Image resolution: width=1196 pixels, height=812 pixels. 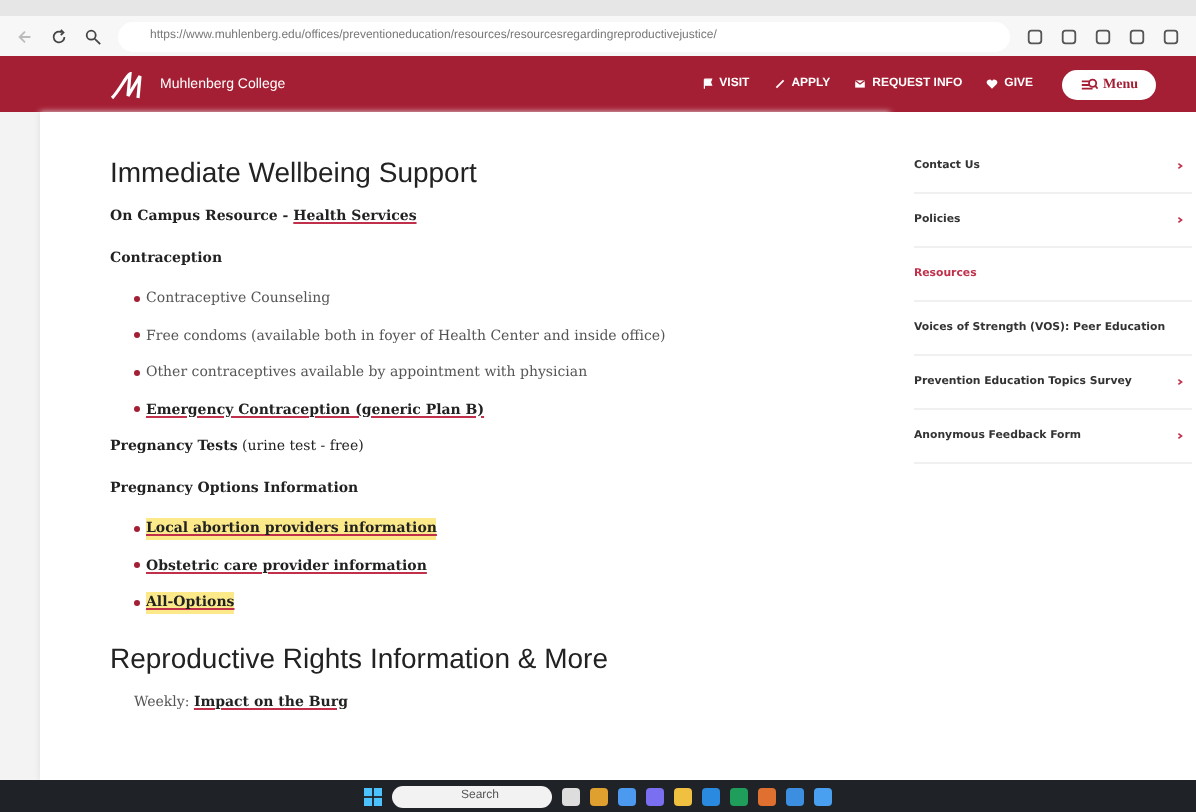 I want to click on reload-icon, so click(x=59, y=36).